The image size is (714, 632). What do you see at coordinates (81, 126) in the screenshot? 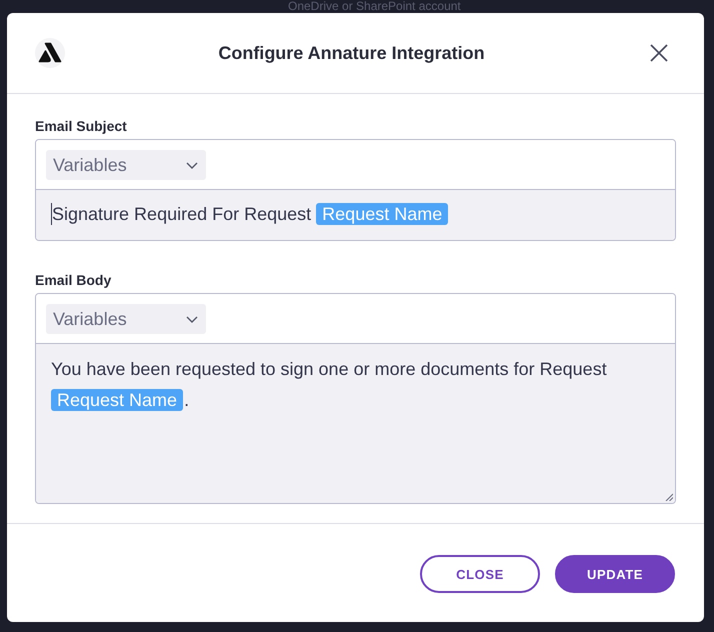
I see `field-label: Email Subject` at bounding box center [81, 126].